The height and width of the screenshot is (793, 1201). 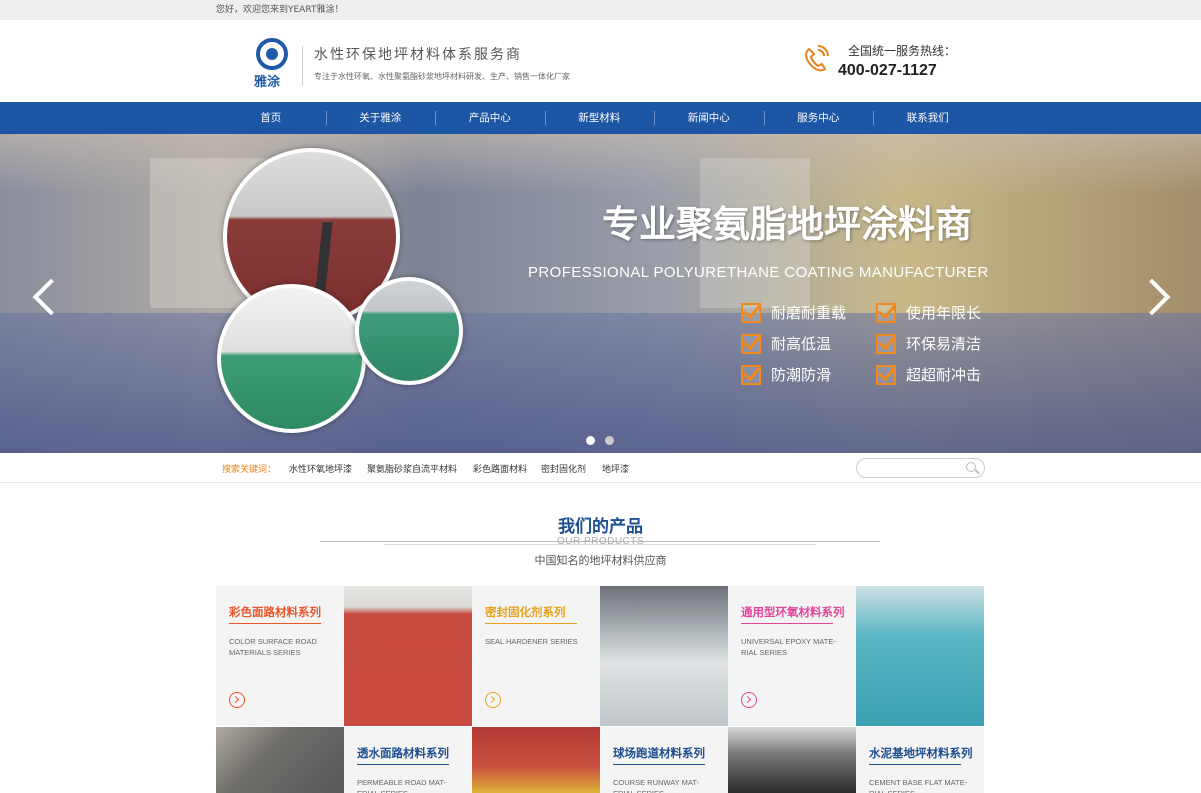 What do you see at coordinates (273, 647) in the screenshot?
I see `product-subtitle-en: COLOR SURFACE ROAD MATERIALS SERIES` at bounding box center [273, 647].